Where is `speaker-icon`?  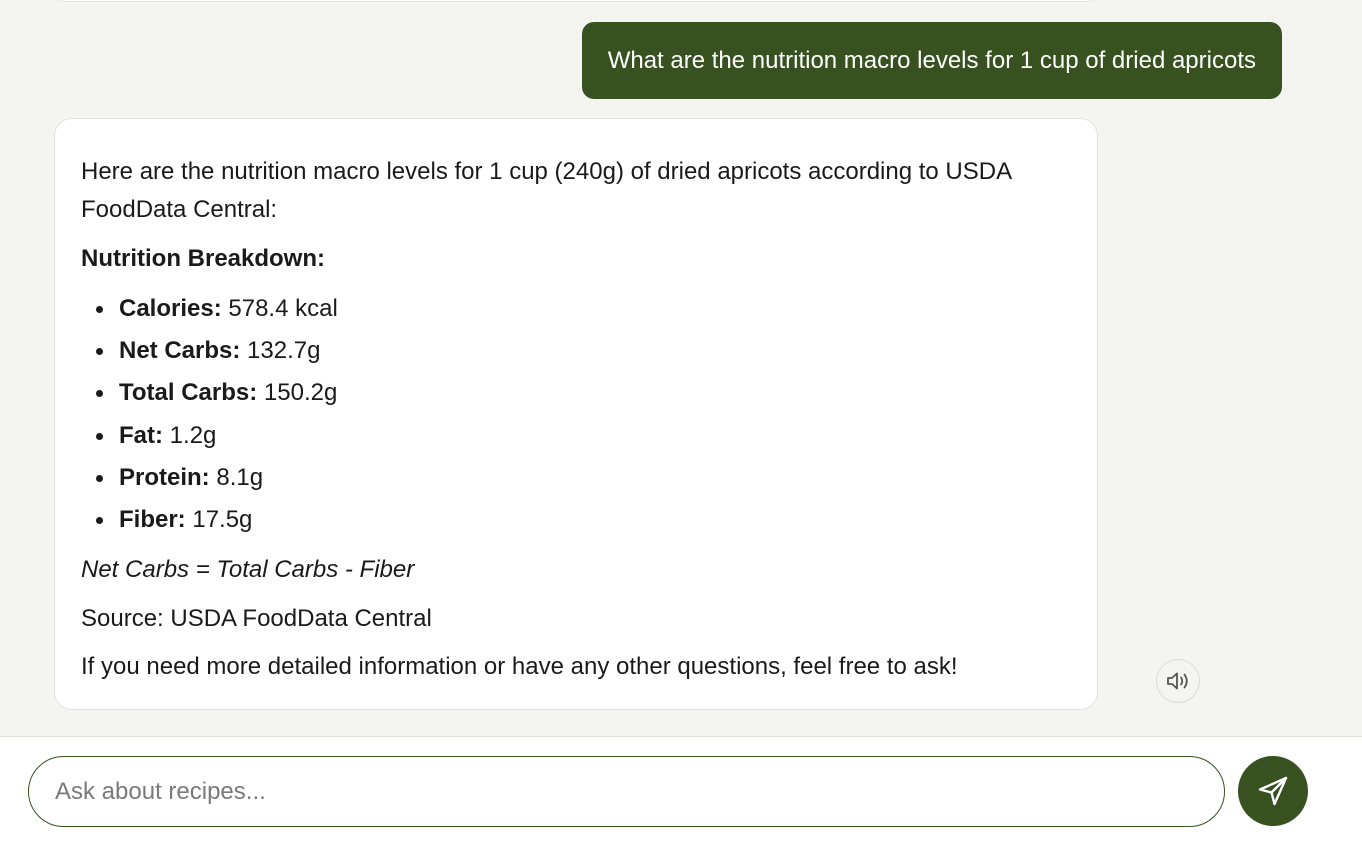 speaker-icon is located at coordinates (1177, 681).